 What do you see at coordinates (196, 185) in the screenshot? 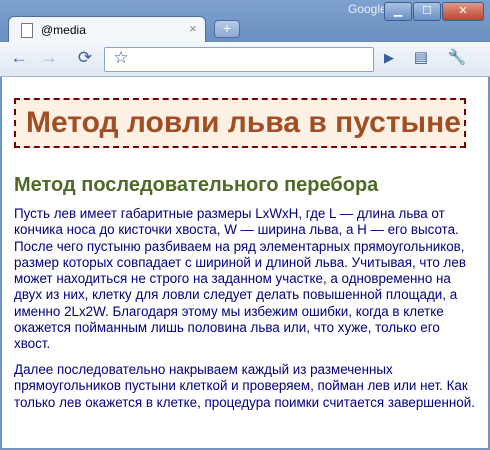
I see `section-heading: Метод последовательного перебора` at bounding box center [196, 185].